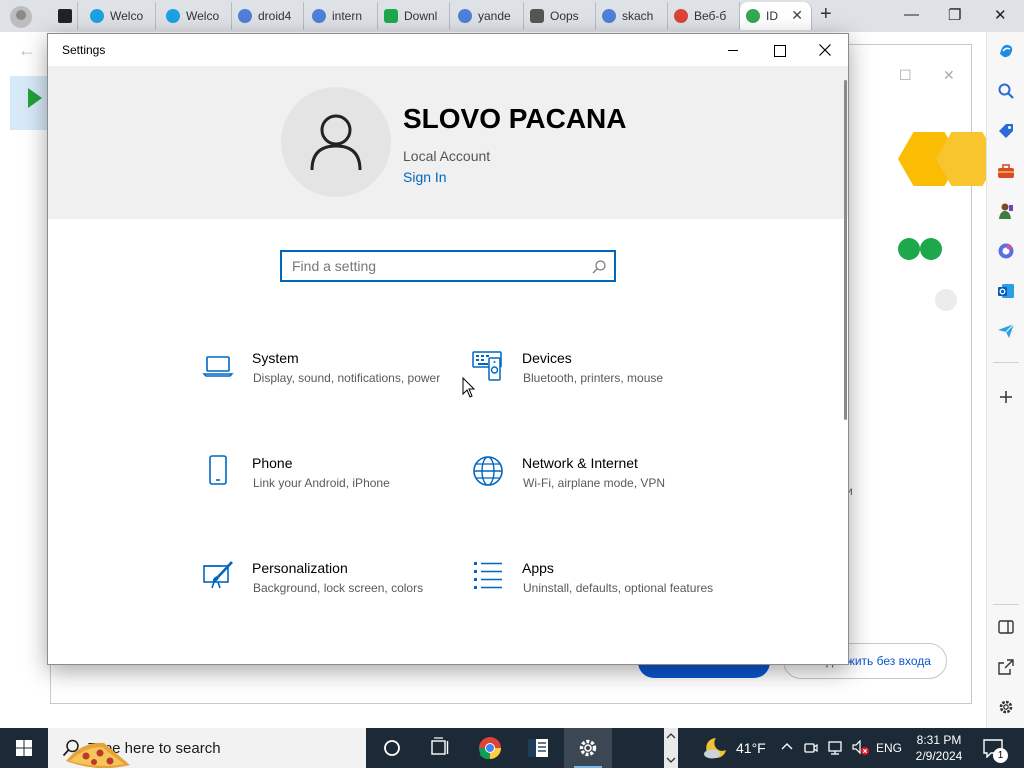  I want to click on browser-tab-label: Oops, so click(564, 16).